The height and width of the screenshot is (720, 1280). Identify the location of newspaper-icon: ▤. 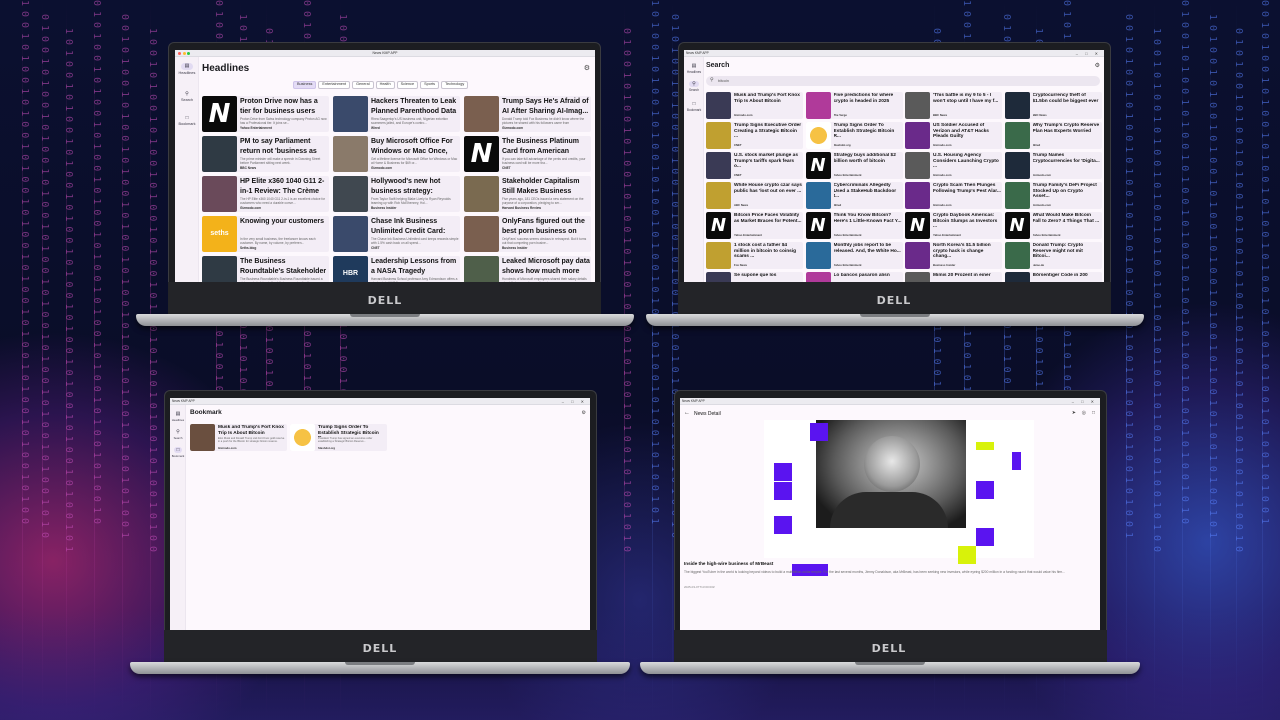
(694, 66).